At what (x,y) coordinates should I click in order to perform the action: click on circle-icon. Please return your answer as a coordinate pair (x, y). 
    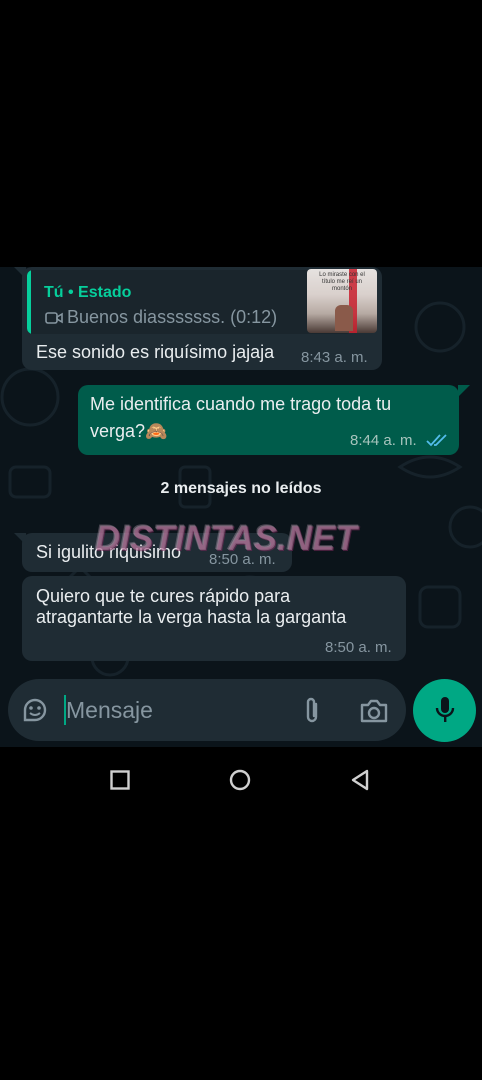
    Looking at the image, I should click on (240, 780).